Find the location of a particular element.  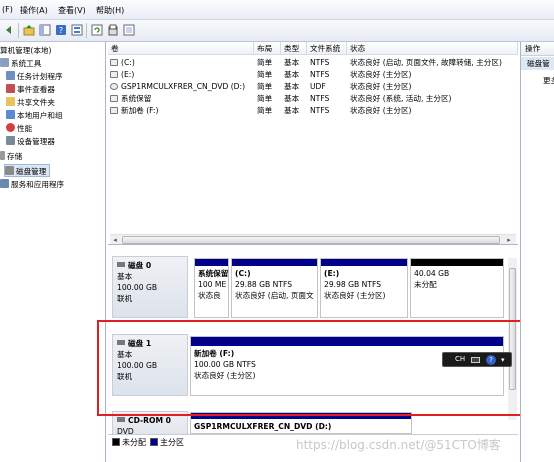

scroll-right-icon: ▸ is located at coordinates (509, 240).